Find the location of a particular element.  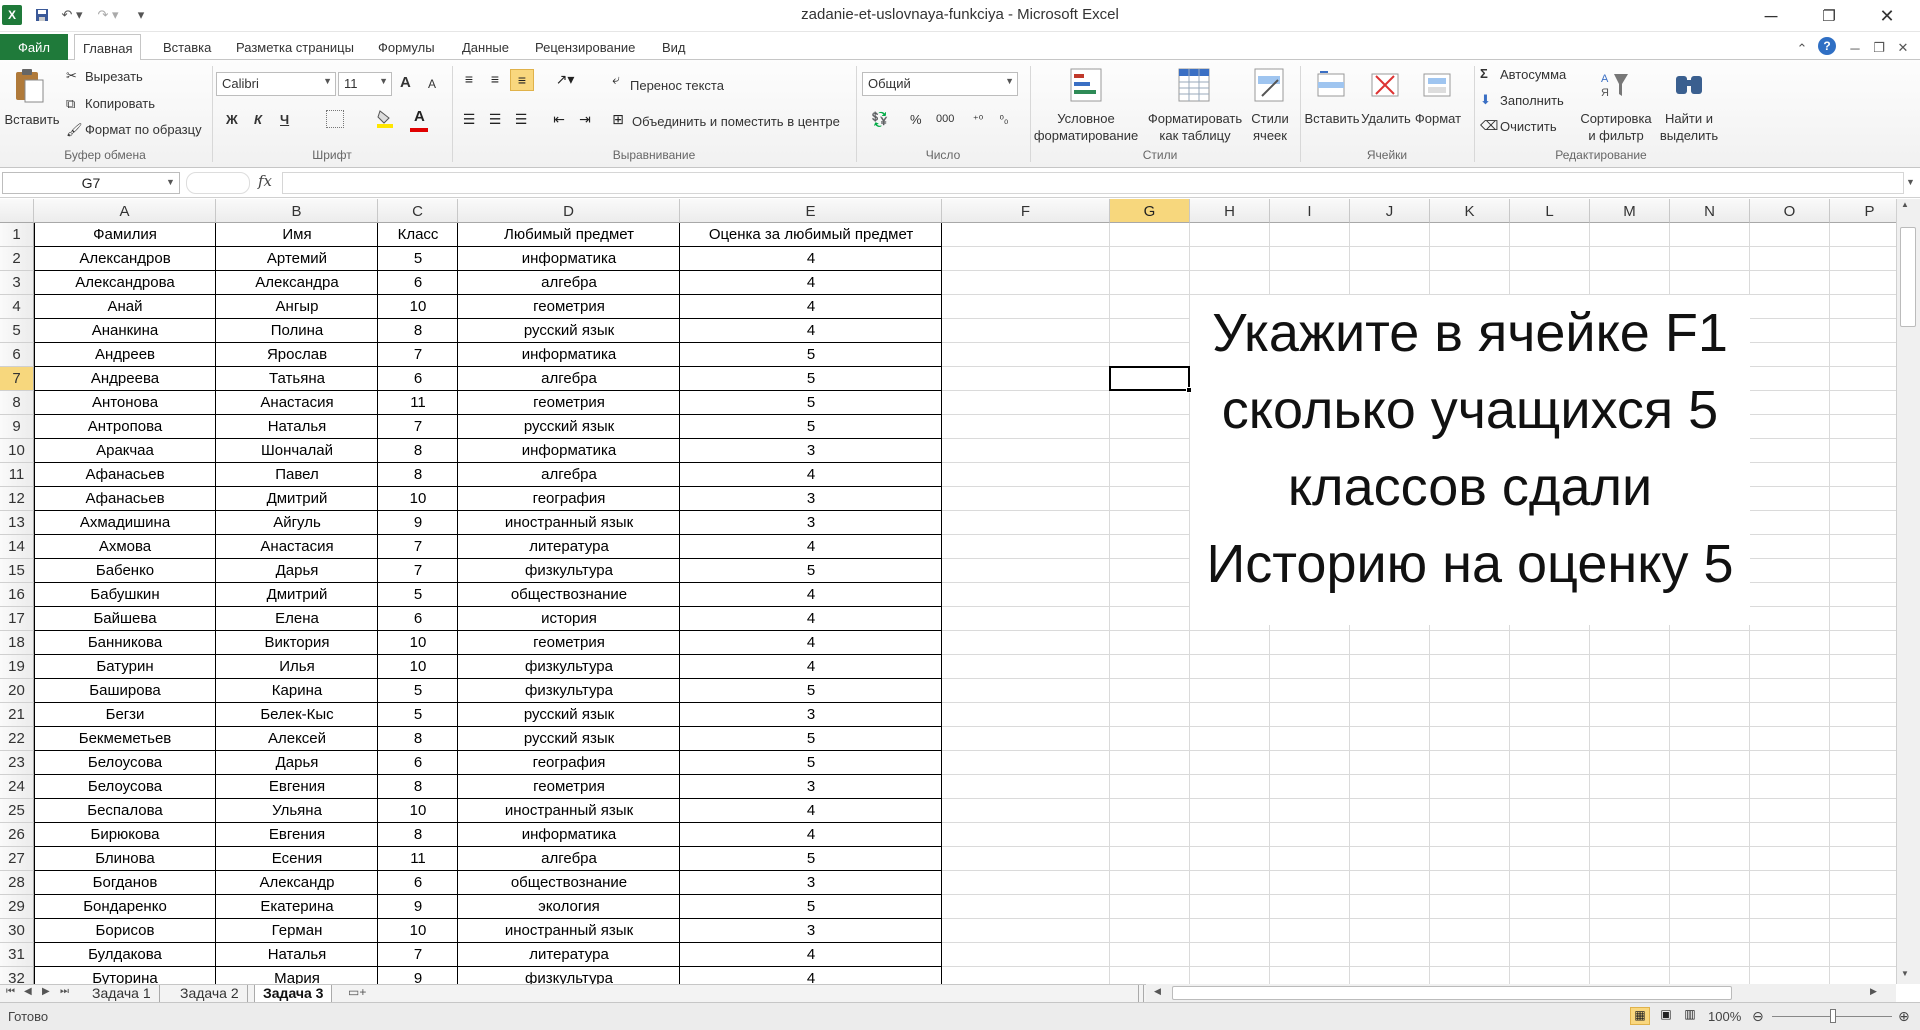

table-cell: Банникова is located at coordinates (125, 643).